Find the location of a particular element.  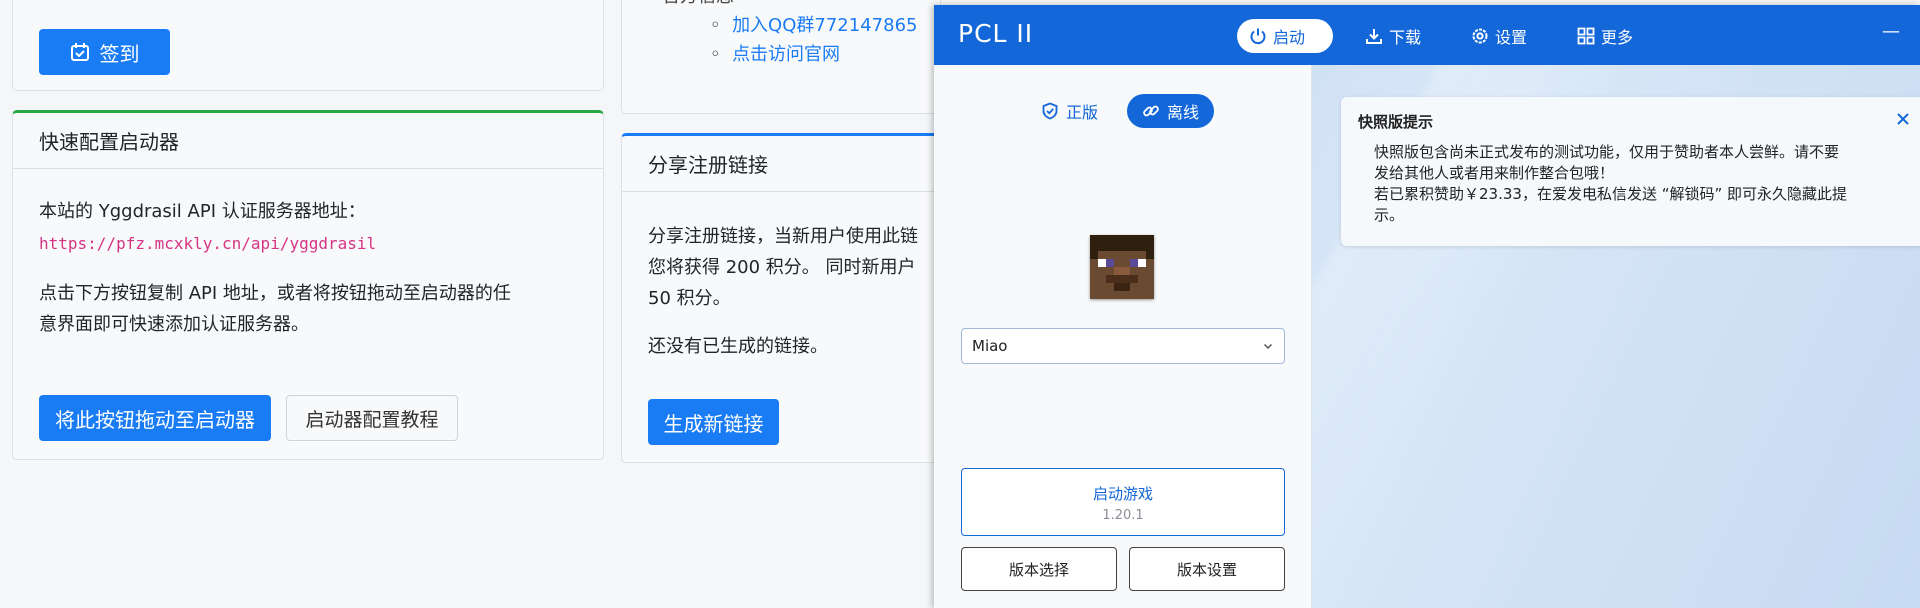

power-icon is located at coordinates (1258, 36).